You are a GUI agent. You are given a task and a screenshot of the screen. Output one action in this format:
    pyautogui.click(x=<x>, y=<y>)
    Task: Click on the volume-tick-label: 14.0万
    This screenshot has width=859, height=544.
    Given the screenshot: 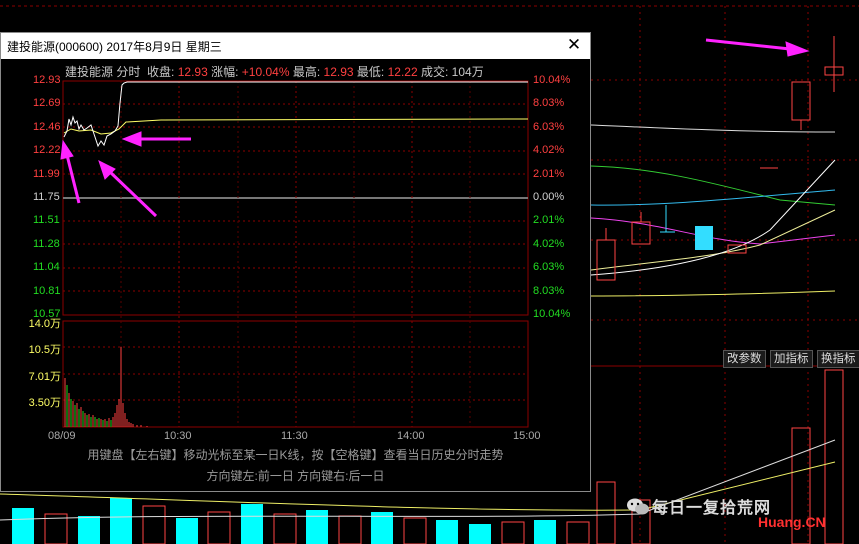 What is the action you would take?
    pyautogui.click(x=44, y=324)
    